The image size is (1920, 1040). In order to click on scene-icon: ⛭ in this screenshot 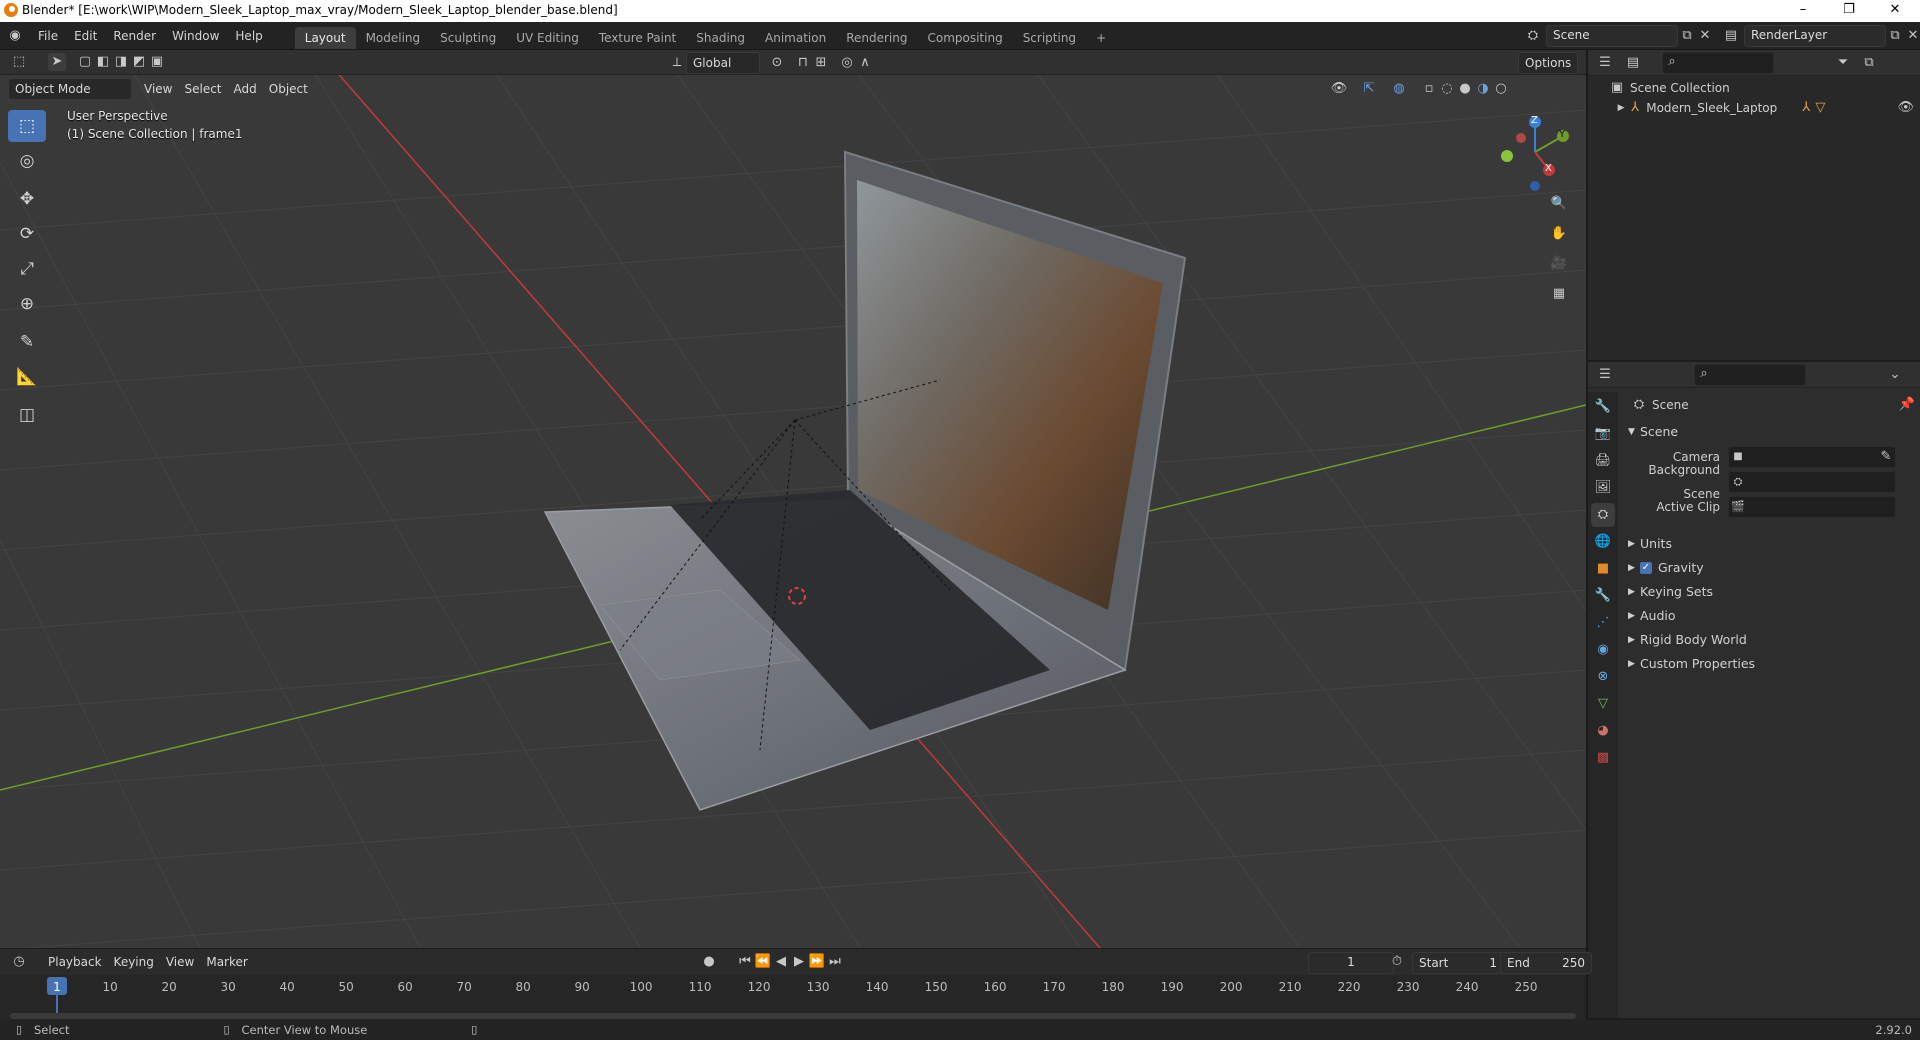, I will do `click(1533, 36)`.